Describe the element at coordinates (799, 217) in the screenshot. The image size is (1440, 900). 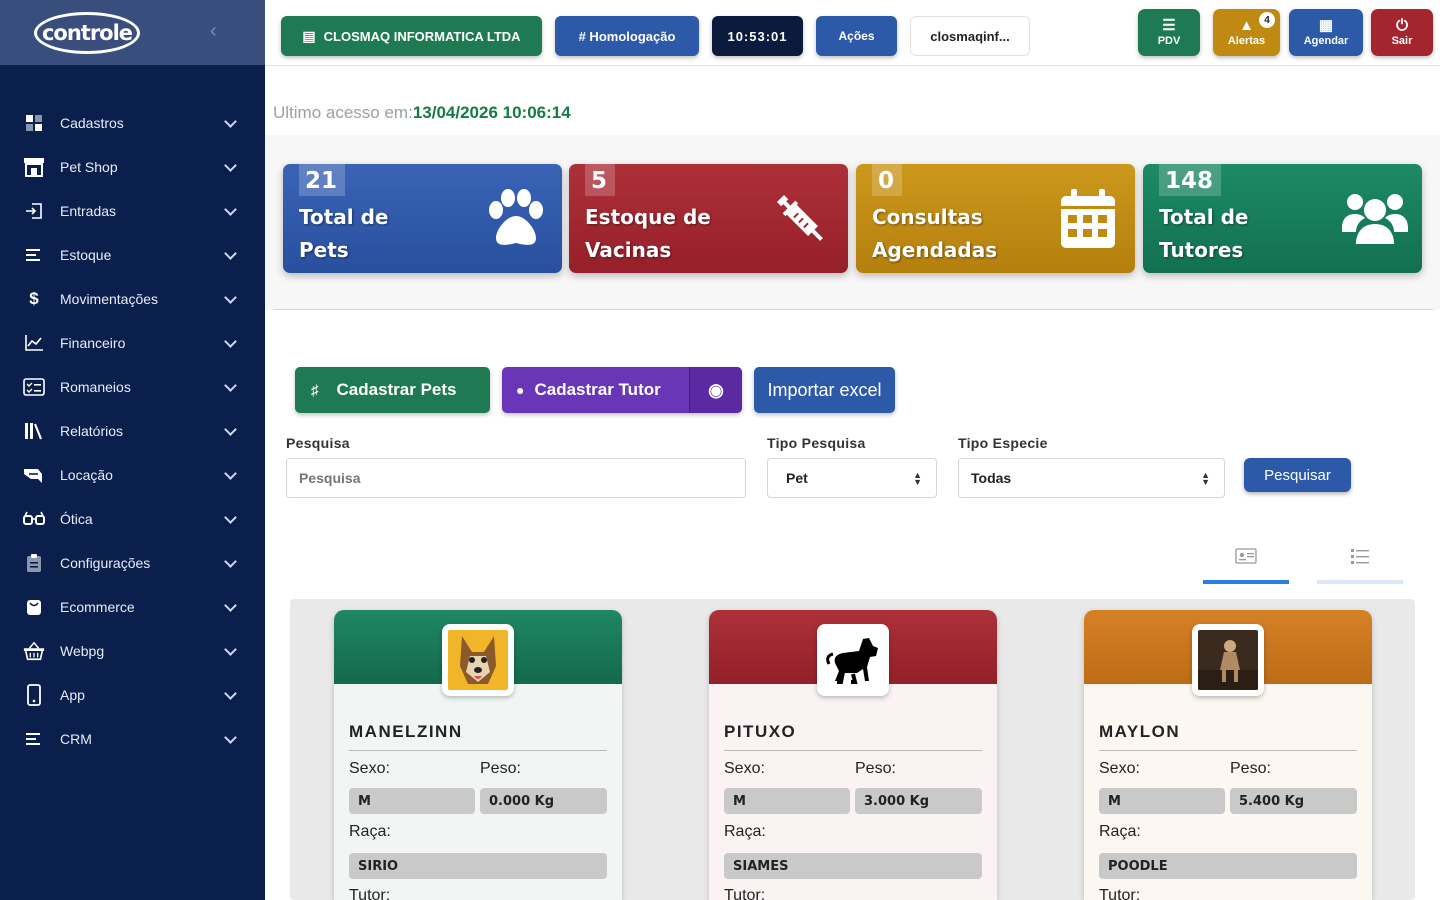
I see `syringe-icon` at that location.